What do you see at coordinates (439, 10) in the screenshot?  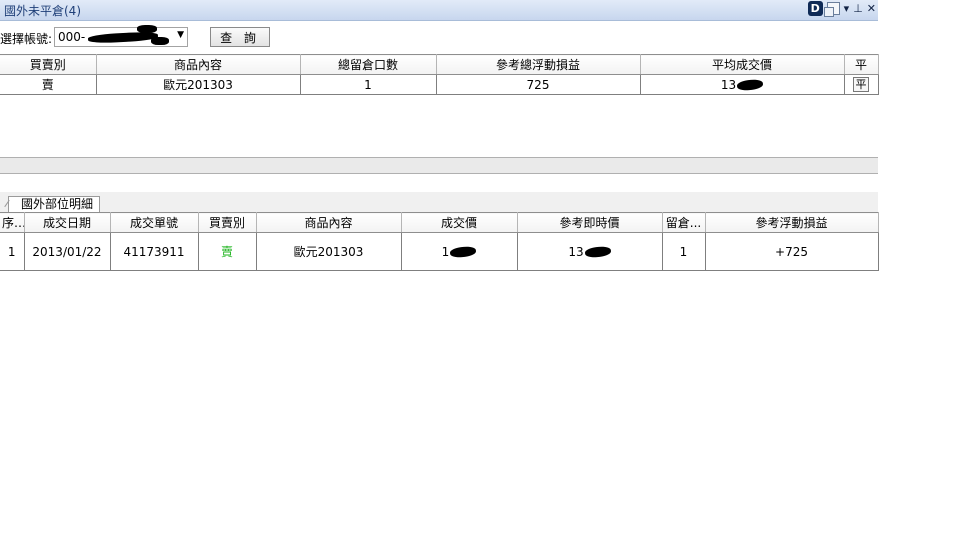 I see `title-bar: 國外未平倉(4) D ▾ ⊥ ✕` at bounding box center [439, 10].